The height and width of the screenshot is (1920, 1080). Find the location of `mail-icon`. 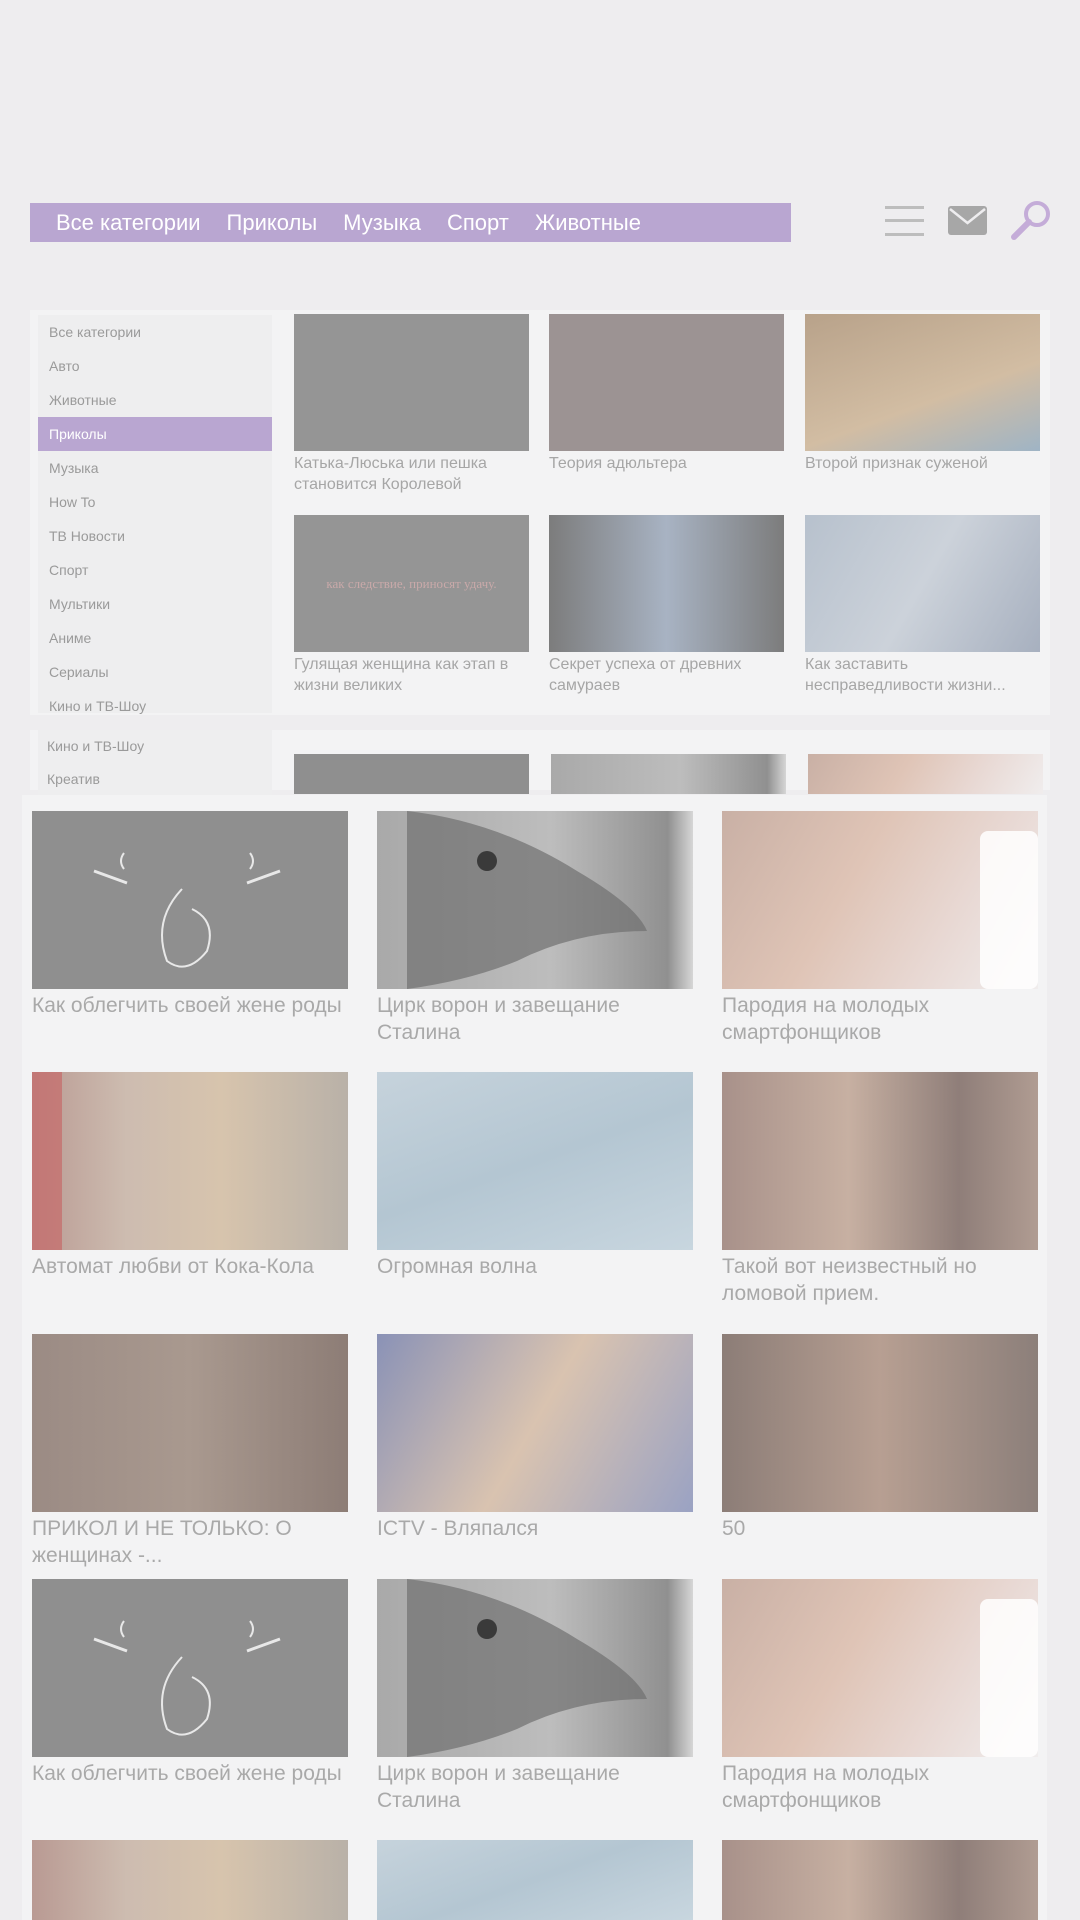

mail-icon is located at coordinates (968, 221).